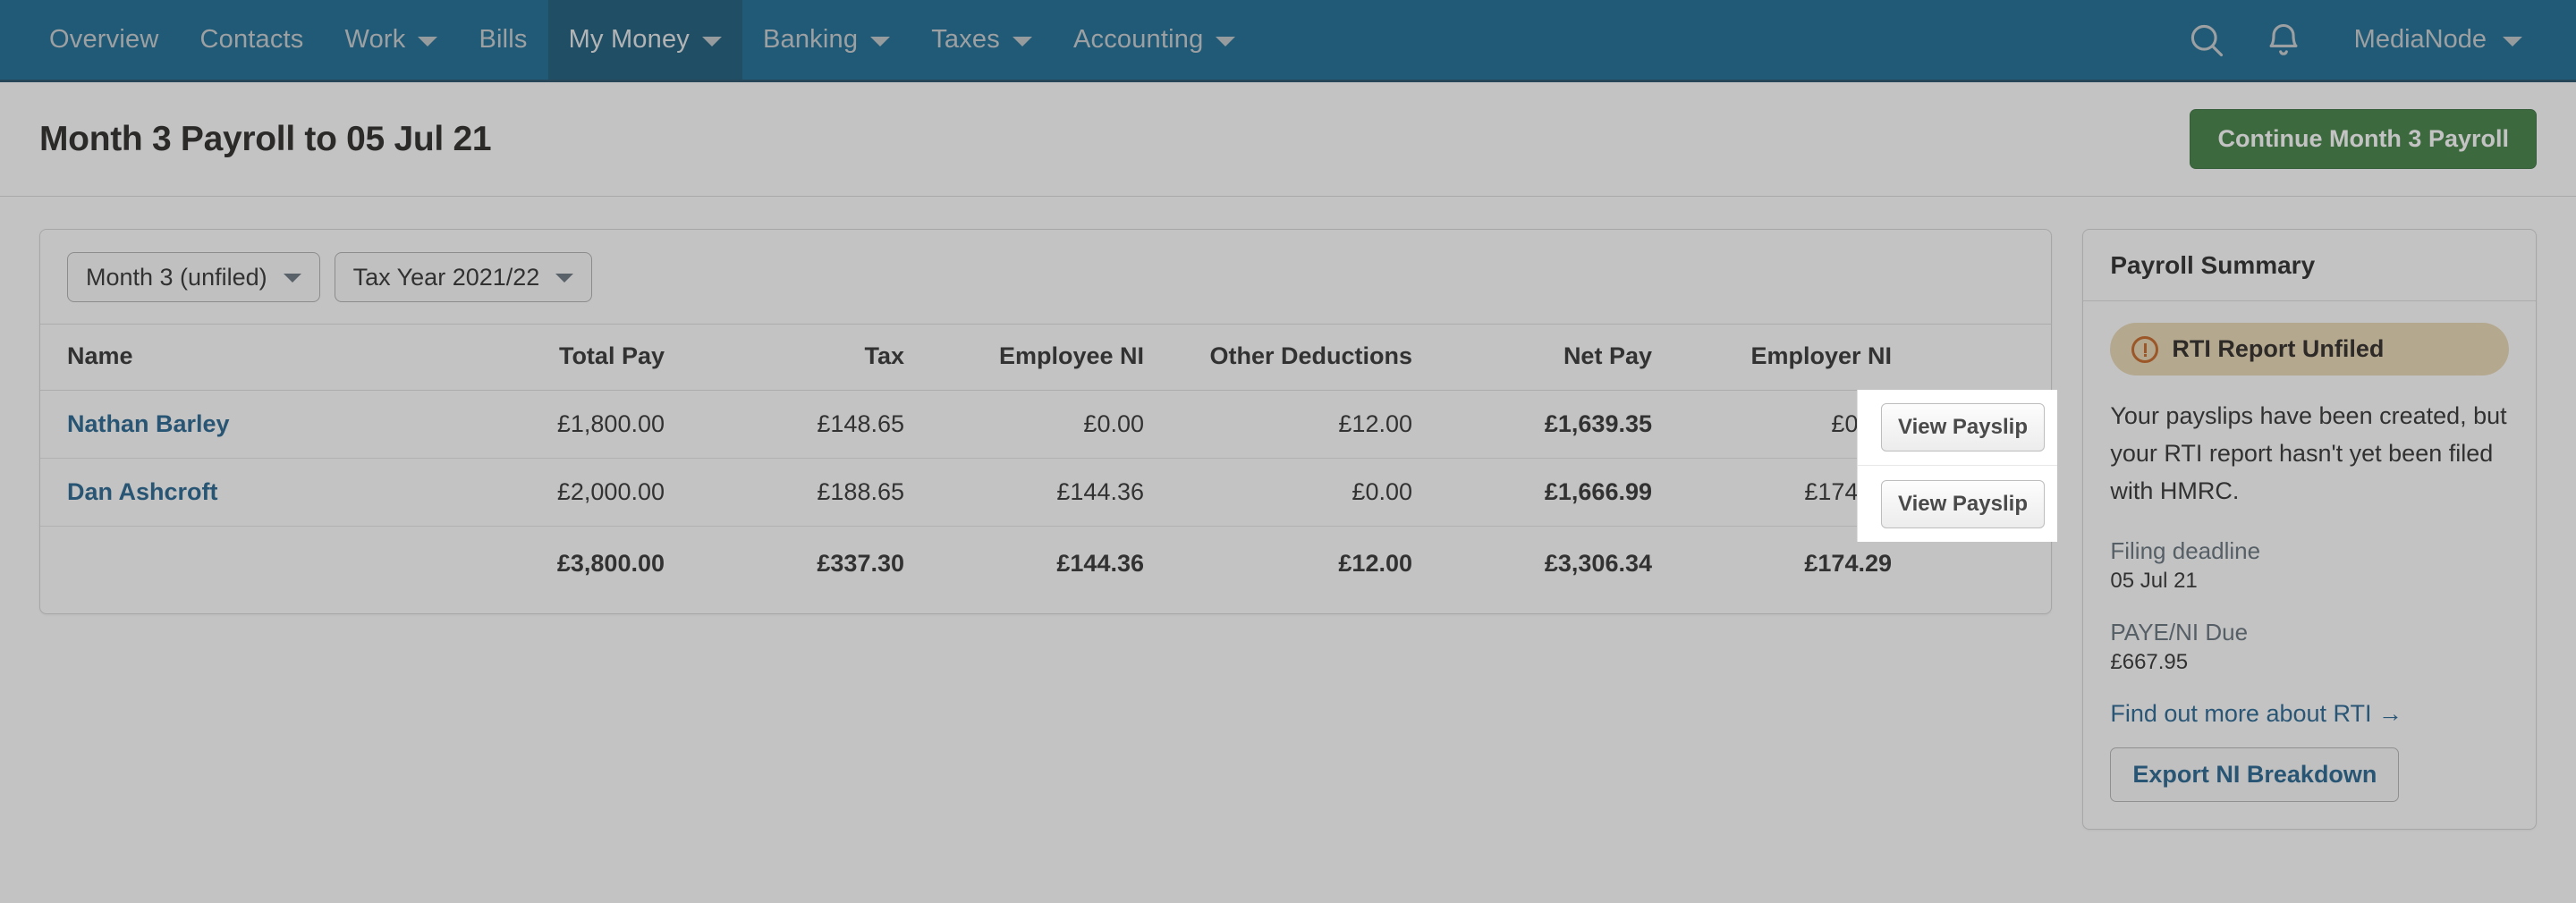 The width and height of the screenshot is (2576, 903). Describe the element at coordinates (1598, 563) in the screenshot. I see `totals-cell-net-pay: £3,306.34` at that location.